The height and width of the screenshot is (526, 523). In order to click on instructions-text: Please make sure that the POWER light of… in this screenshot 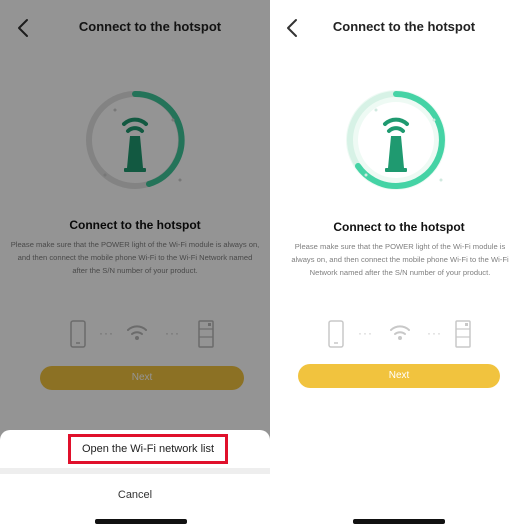, I will do `click(400, 259)`.